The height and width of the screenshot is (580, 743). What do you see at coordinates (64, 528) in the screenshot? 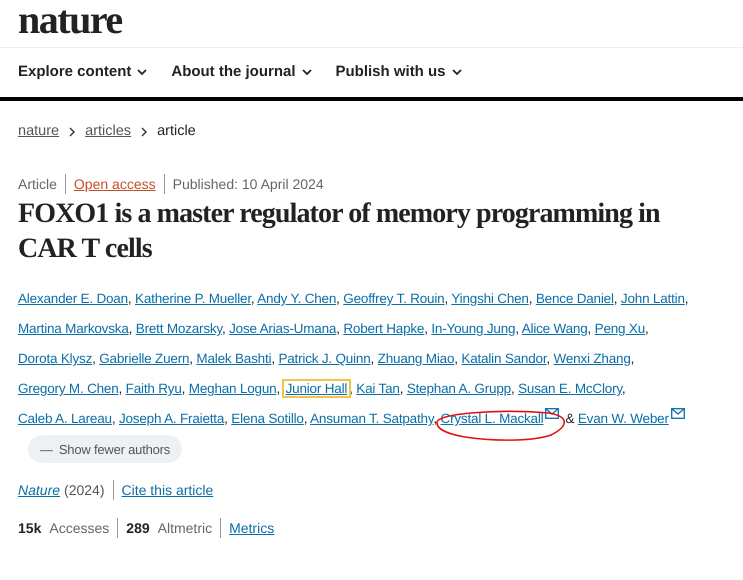
I see `metric-stat: 15k Accesses` at bounding box center [64, 528].